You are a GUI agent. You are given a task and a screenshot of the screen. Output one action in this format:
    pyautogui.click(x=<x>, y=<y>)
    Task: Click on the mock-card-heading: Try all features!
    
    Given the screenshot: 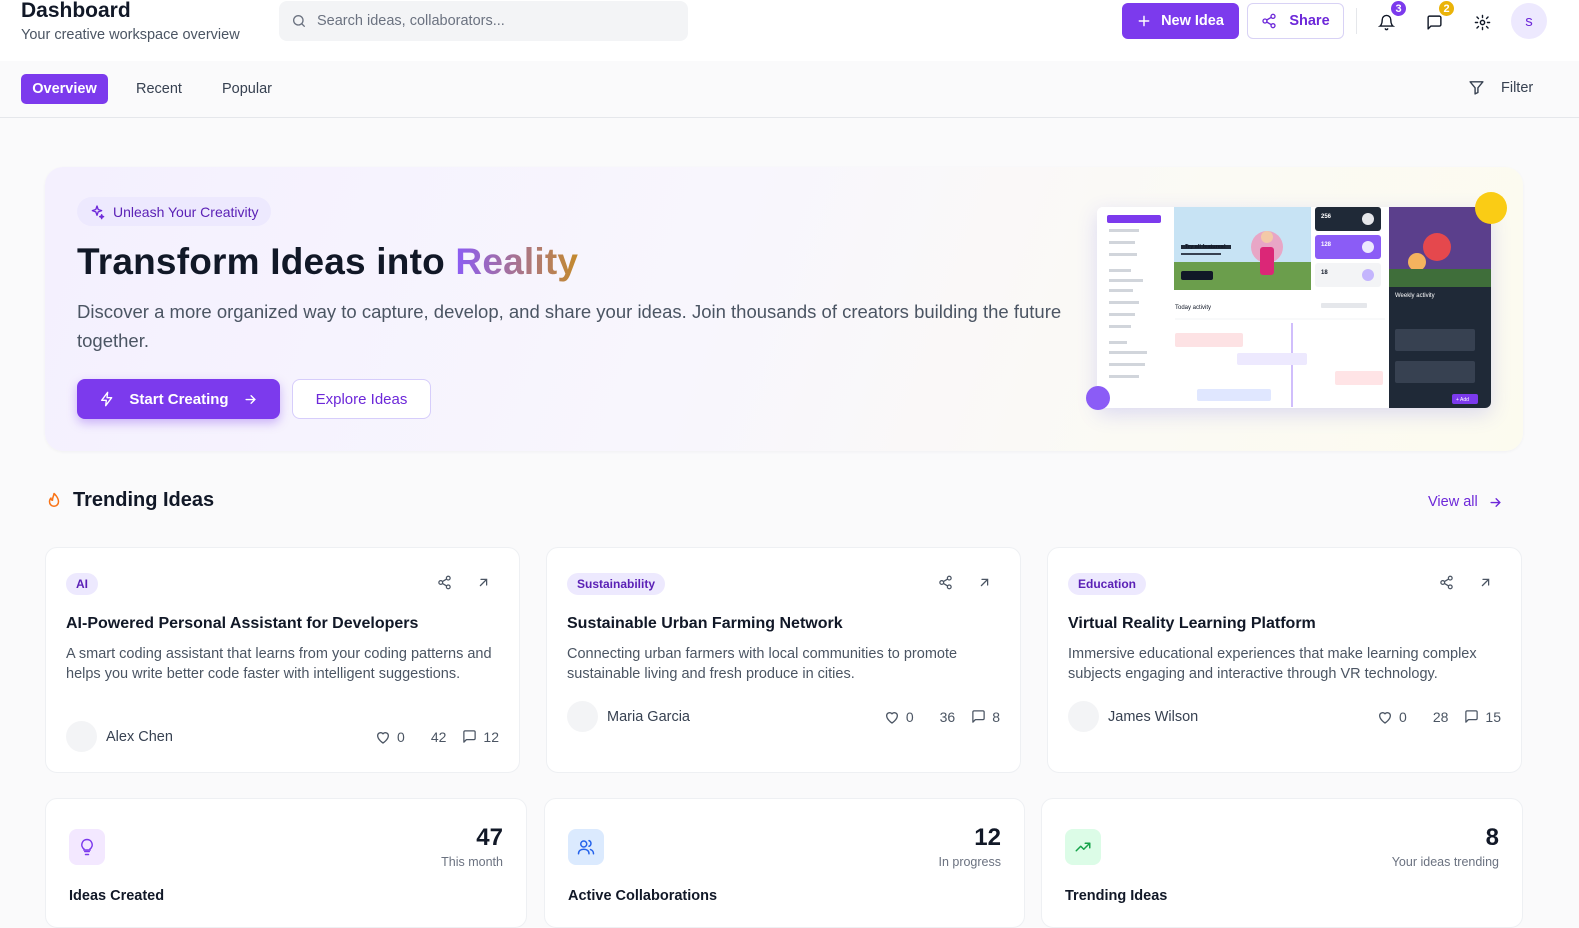 What is the action you would take?
    pyautogui.click(x=1205, y=247)
    